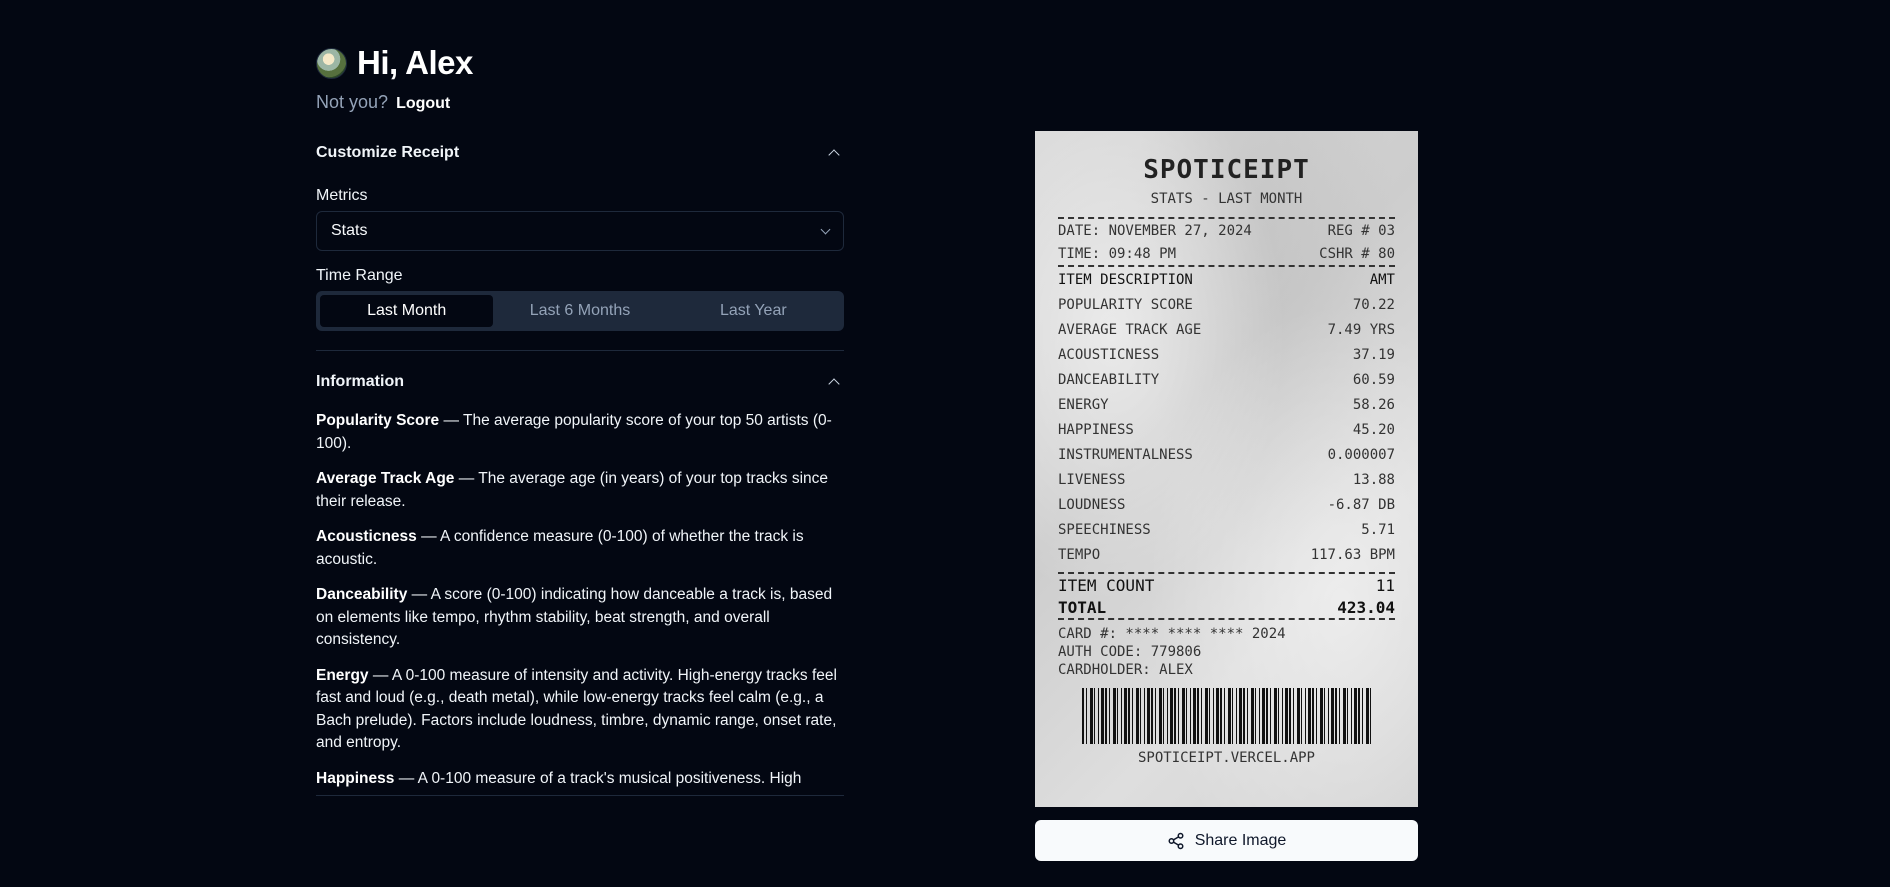 Image resolution: width=1890 pixels, height=887 pixels. I want to click on receipt-subtitle: STATS - LAST MONTH, so click(1226, 199).